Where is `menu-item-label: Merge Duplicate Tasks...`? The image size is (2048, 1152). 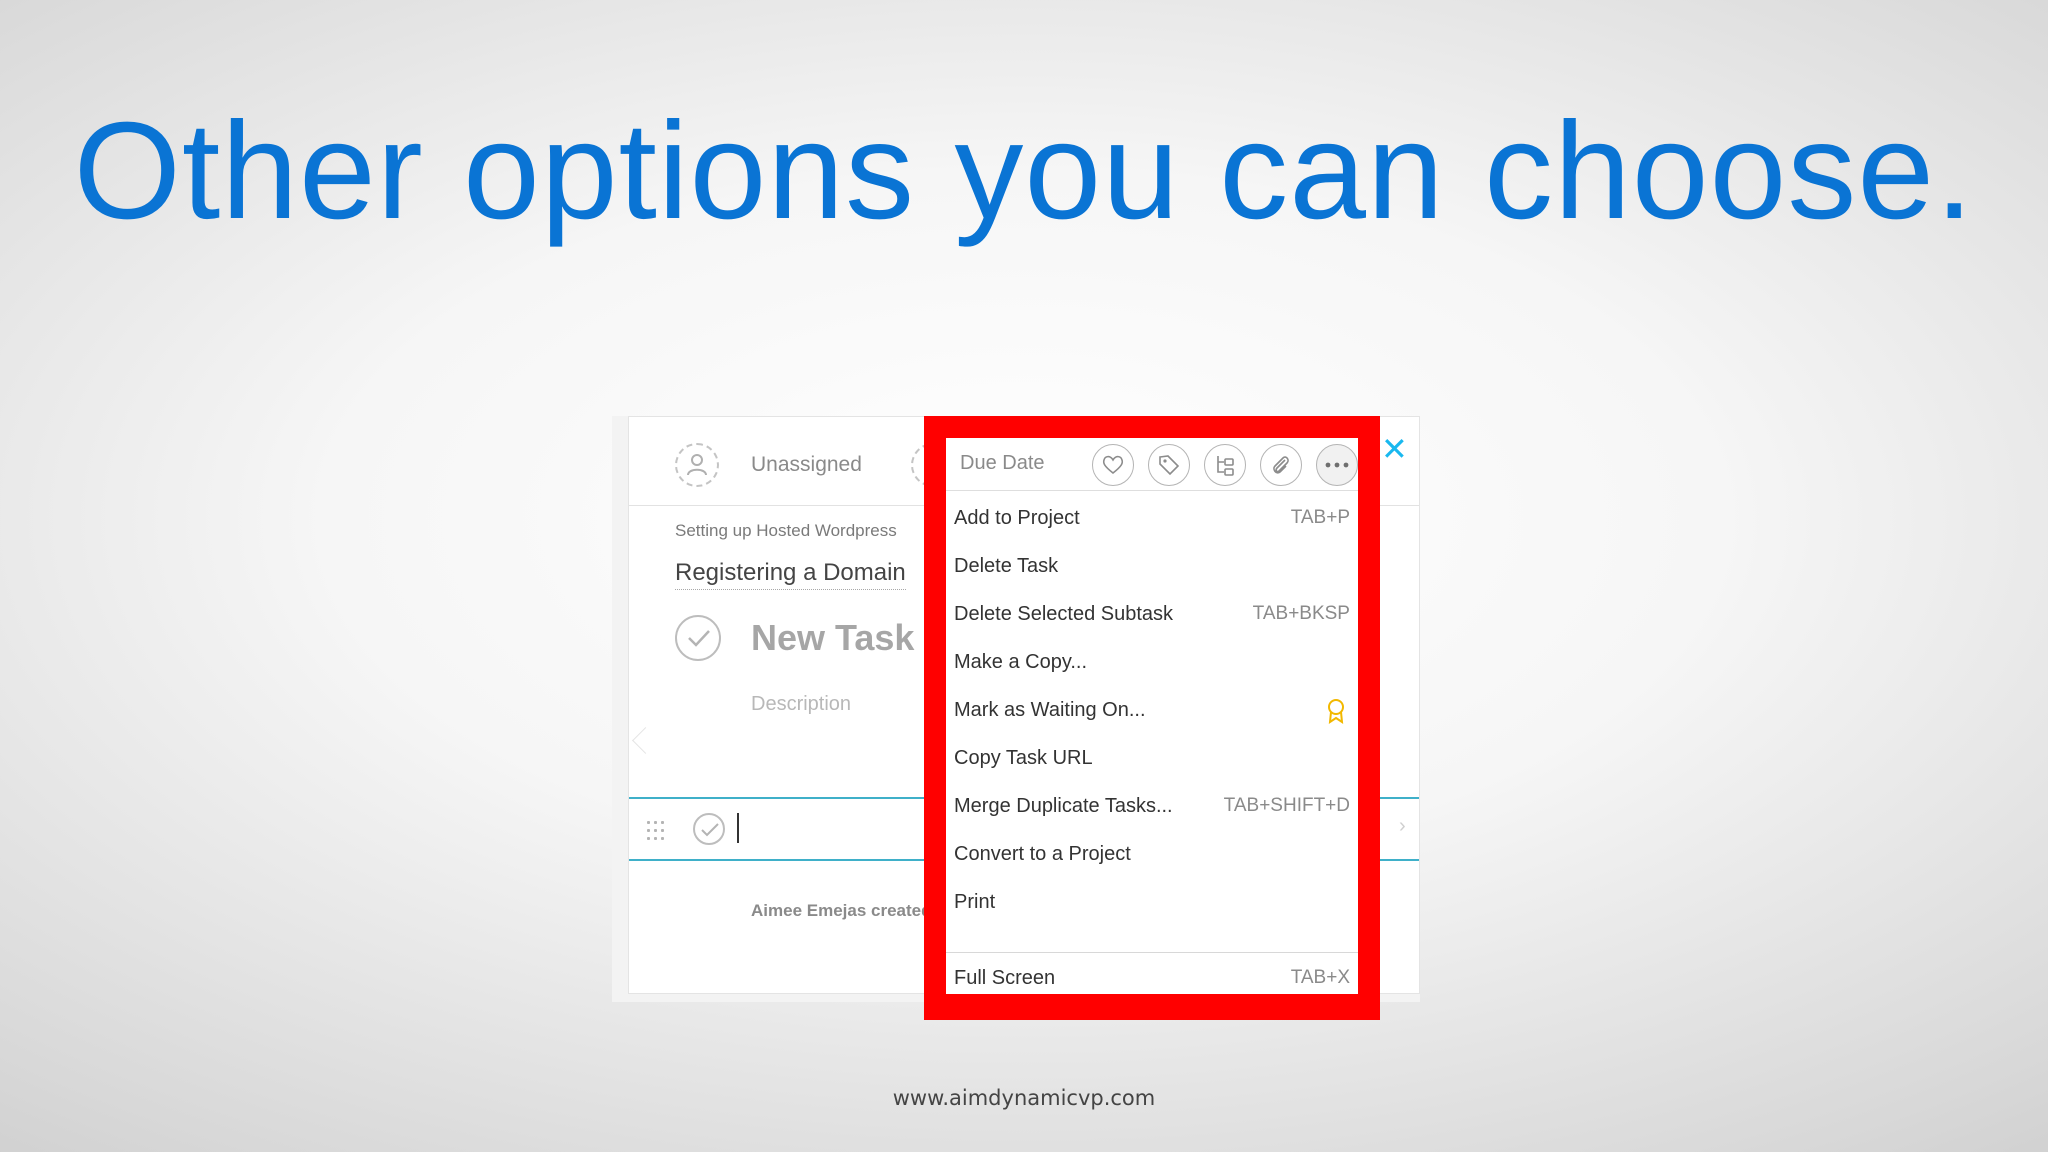 menu-item-label: Merge Duplicate Tasks... is located at coordinates (1063, 806).